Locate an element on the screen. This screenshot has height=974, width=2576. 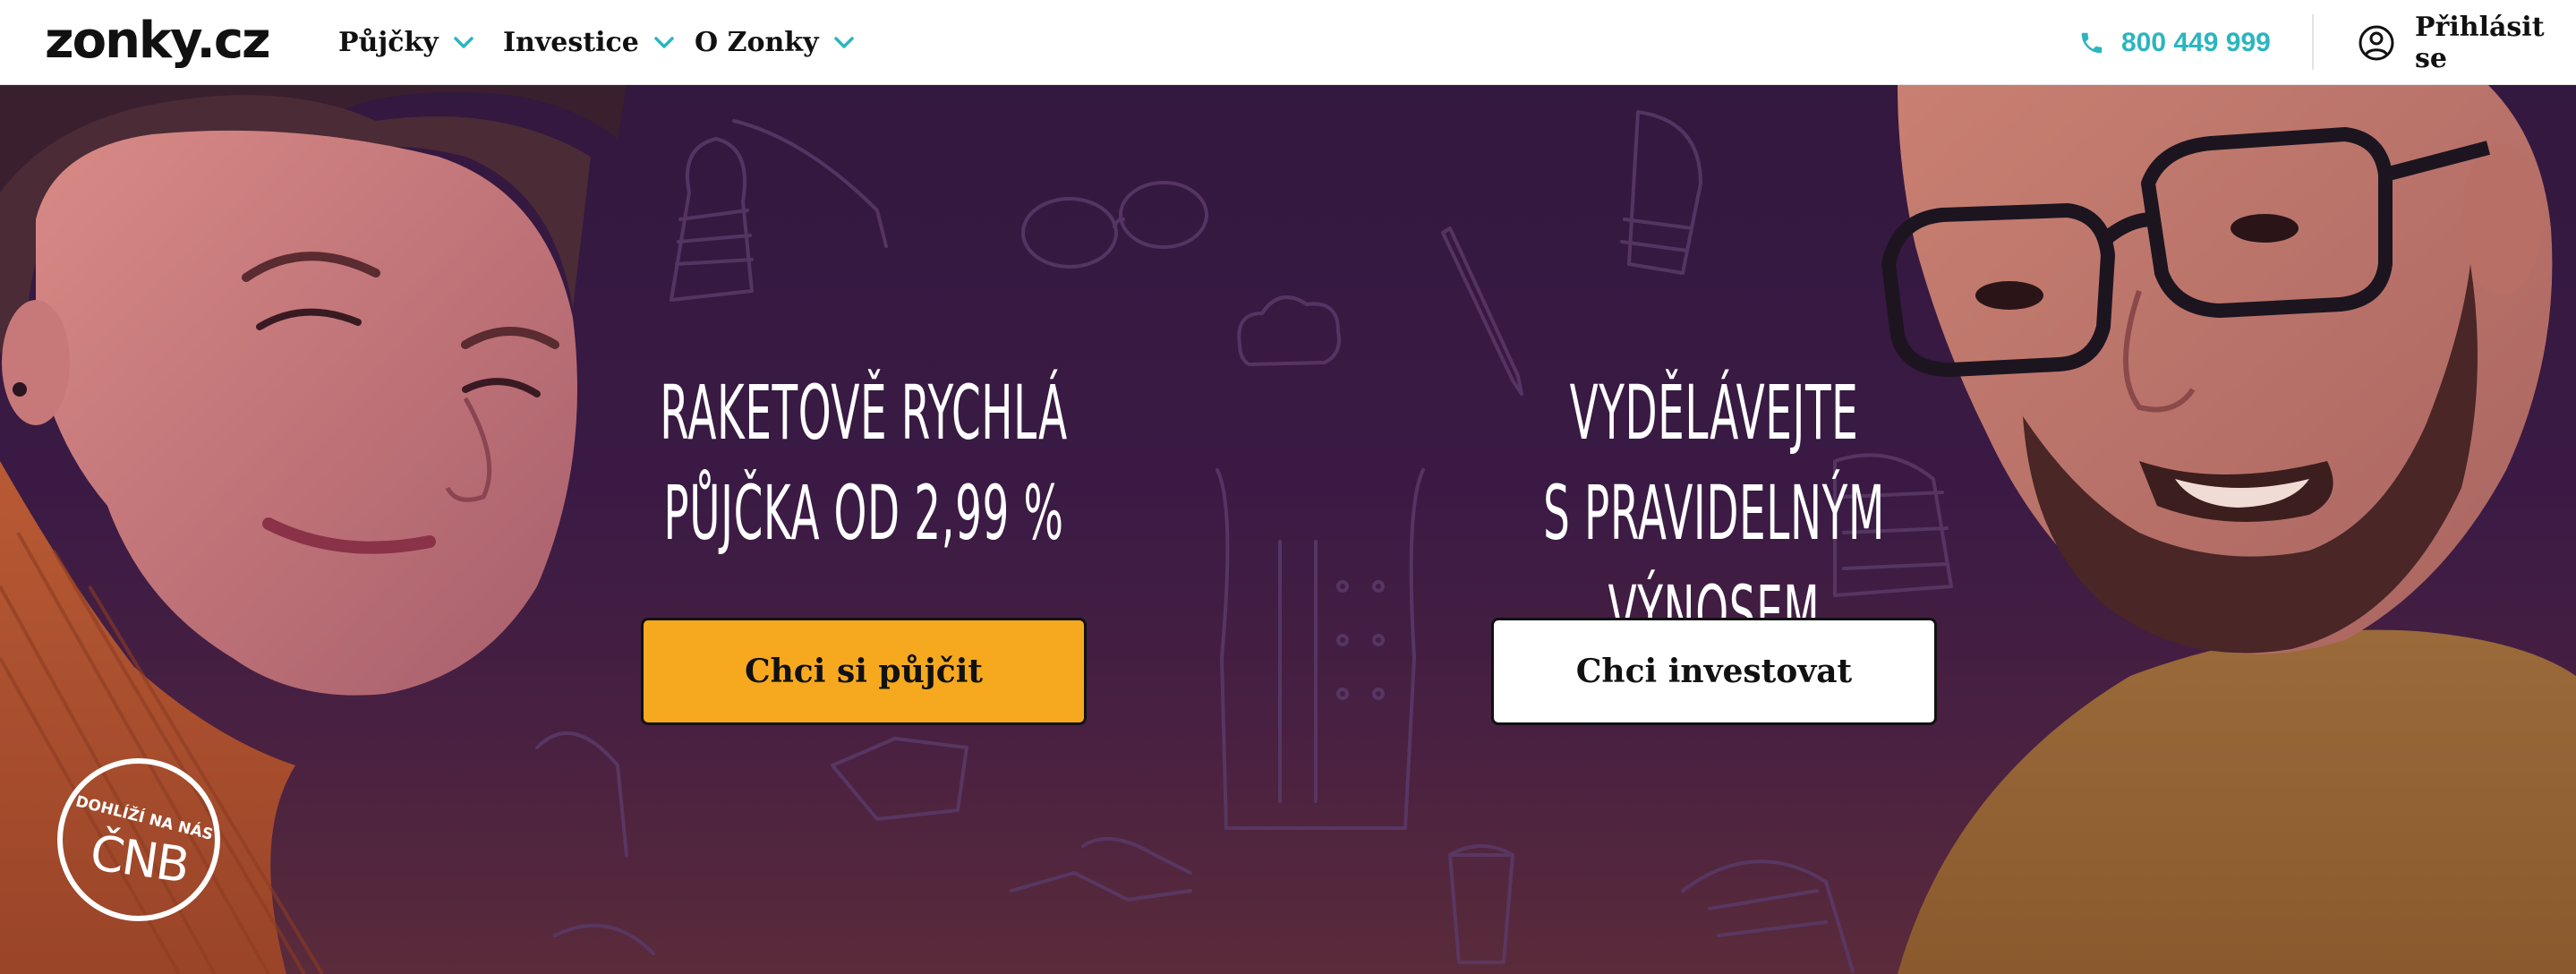
phone-link: 800 449 999 is located at coordinates (2174, 42).